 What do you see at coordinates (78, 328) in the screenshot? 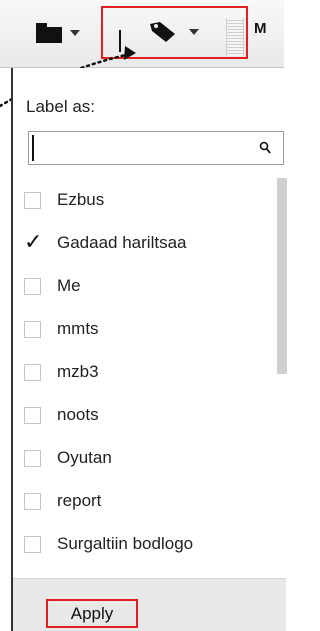
I see `label-item-name: mmts` at bounding box center [78, 328].